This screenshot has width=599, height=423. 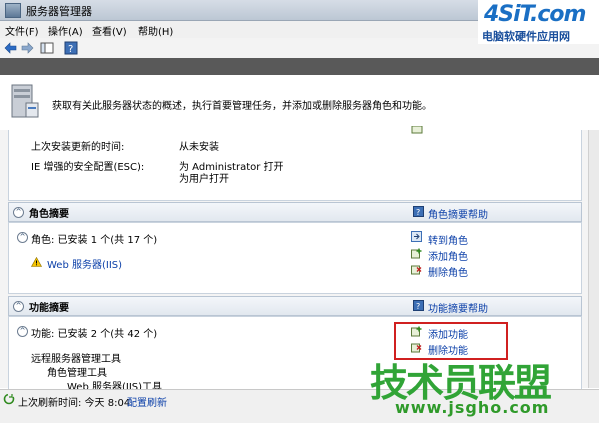 What do you see at coordinates (204, 177) in the screenshot?
I see `ie-esc-value-users: 为用户打开` at bounding box center [204, 177].